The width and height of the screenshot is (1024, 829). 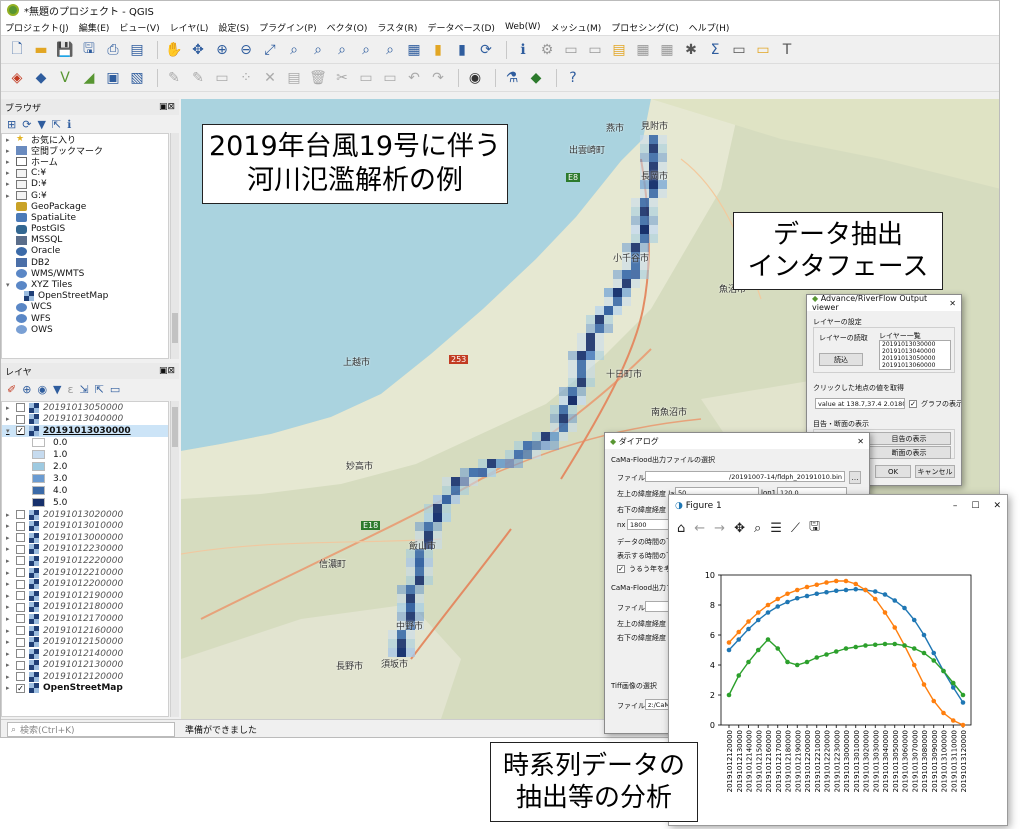 I want to click on delete-icon: 🗑, so click(x=318, y=78).